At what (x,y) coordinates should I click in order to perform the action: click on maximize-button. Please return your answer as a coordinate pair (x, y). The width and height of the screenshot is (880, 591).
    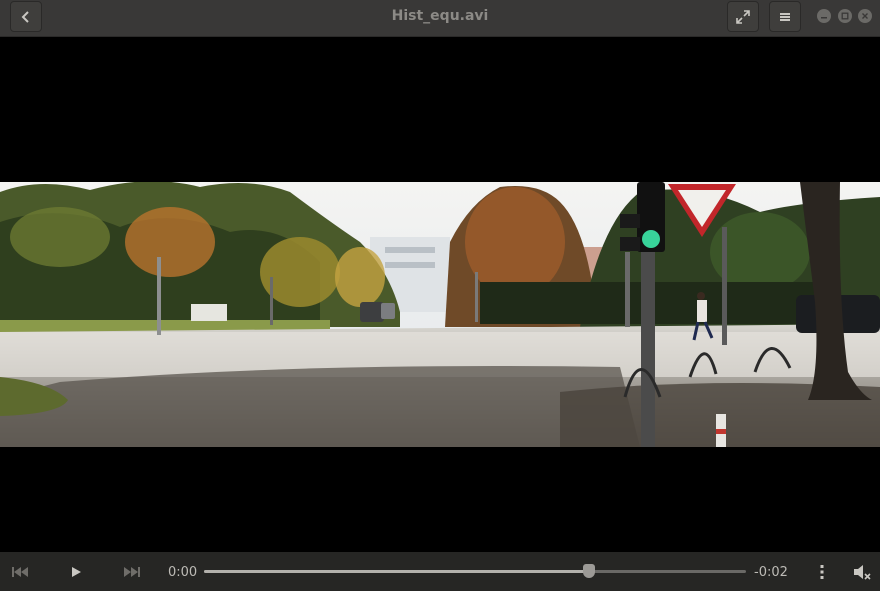
    Looking at the image, I should click on (845, 16).